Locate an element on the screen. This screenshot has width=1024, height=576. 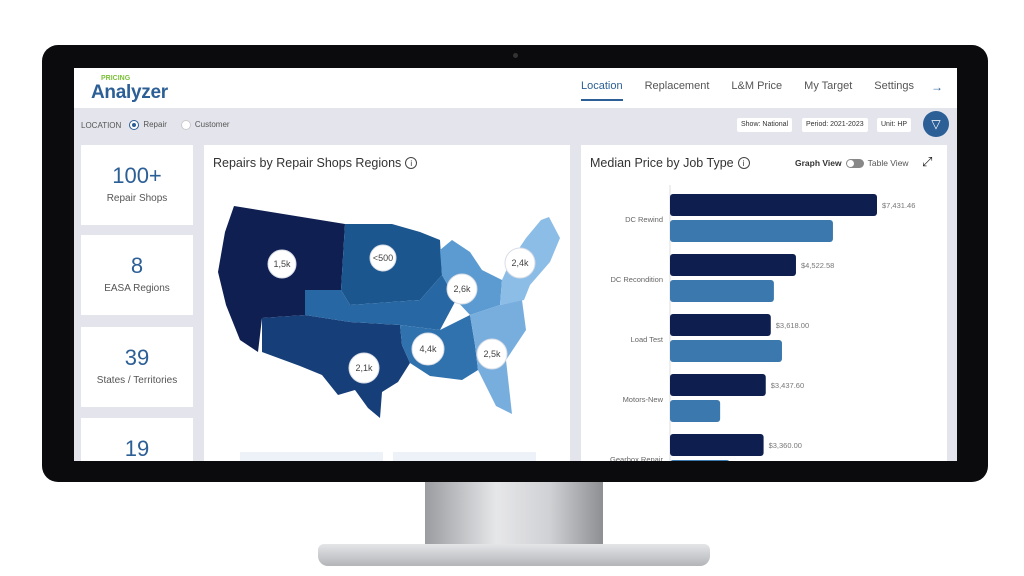
bubble-west: 1,5k is located at coordinates (282, 264).